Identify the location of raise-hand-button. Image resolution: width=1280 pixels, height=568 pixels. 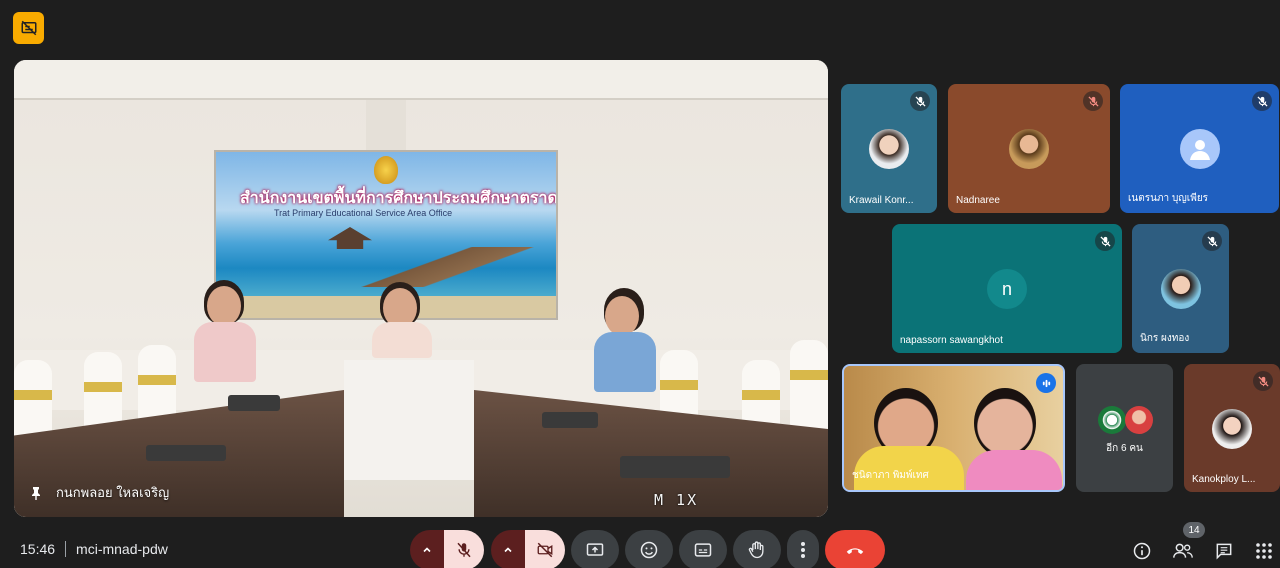
(757, 548).